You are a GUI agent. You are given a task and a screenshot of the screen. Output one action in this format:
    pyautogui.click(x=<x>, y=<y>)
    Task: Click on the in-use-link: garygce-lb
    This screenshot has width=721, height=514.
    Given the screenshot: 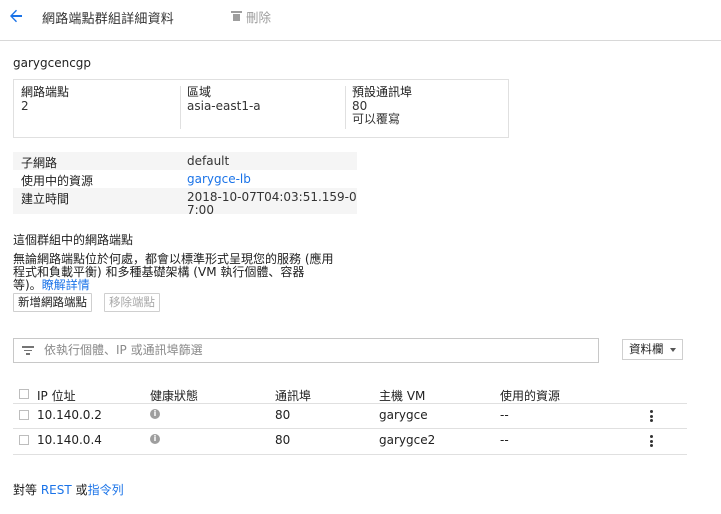 What is the action you would take?
    pyautogui.click(x=219, y=179)
    